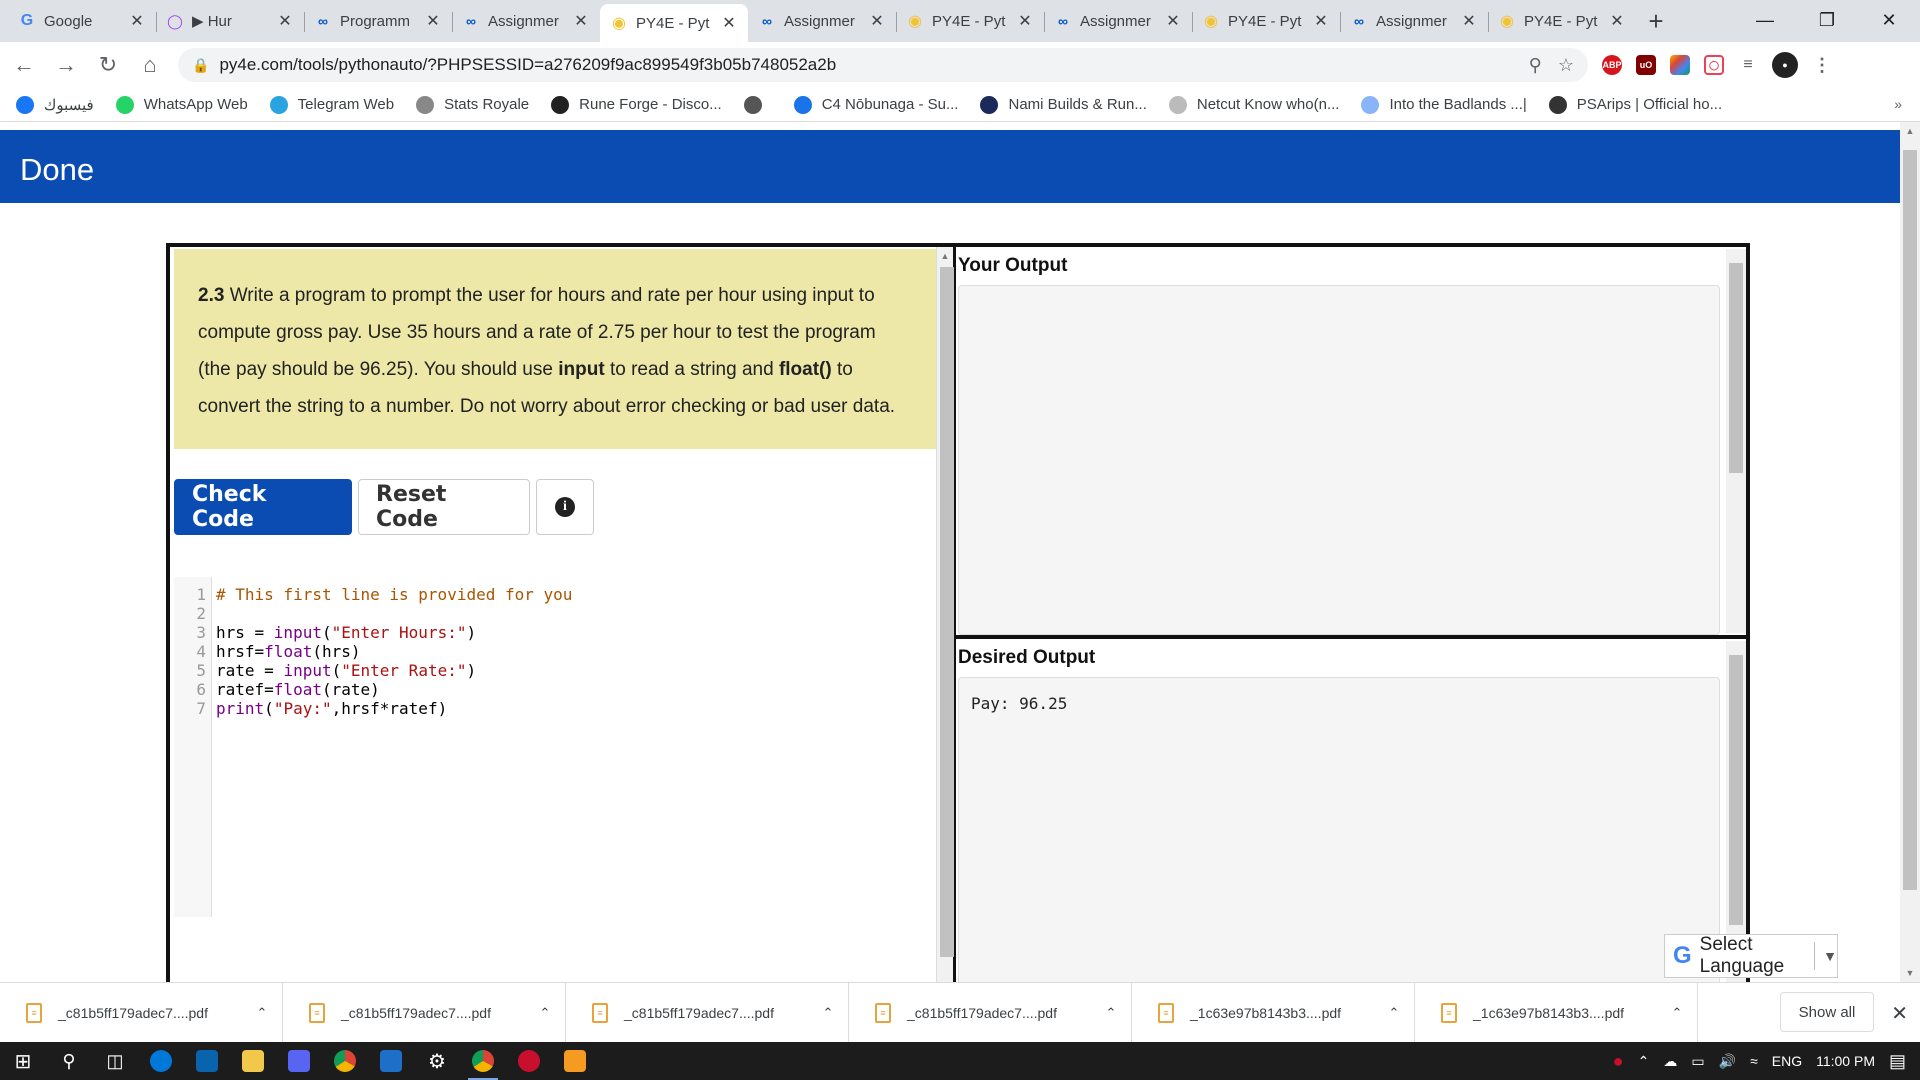 This screenshot has height=1080, width=1920. What do you see at coordinates (444, 507) in the screenshot?
I see `reset-code-button: Reset Code` at bounding box center [444, 507].